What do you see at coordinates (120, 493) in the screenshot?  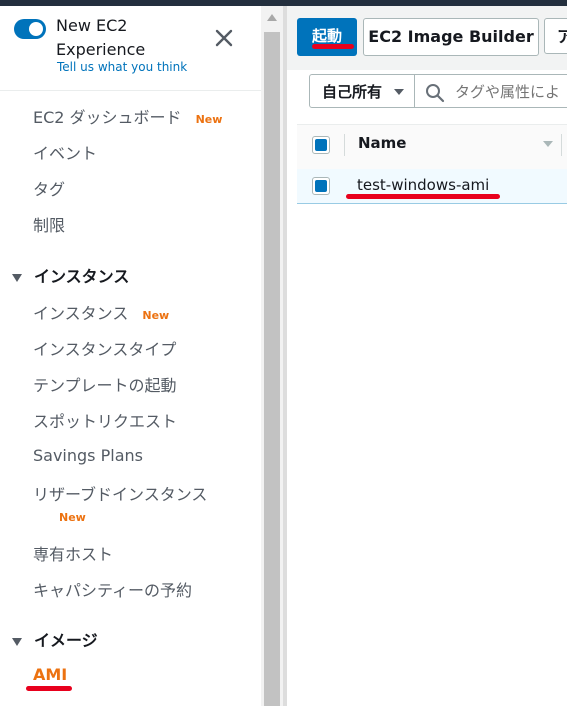 I see `sidebar-item-reserved-instances: リザーブドインスタンス` at bounding box center [120, 493].